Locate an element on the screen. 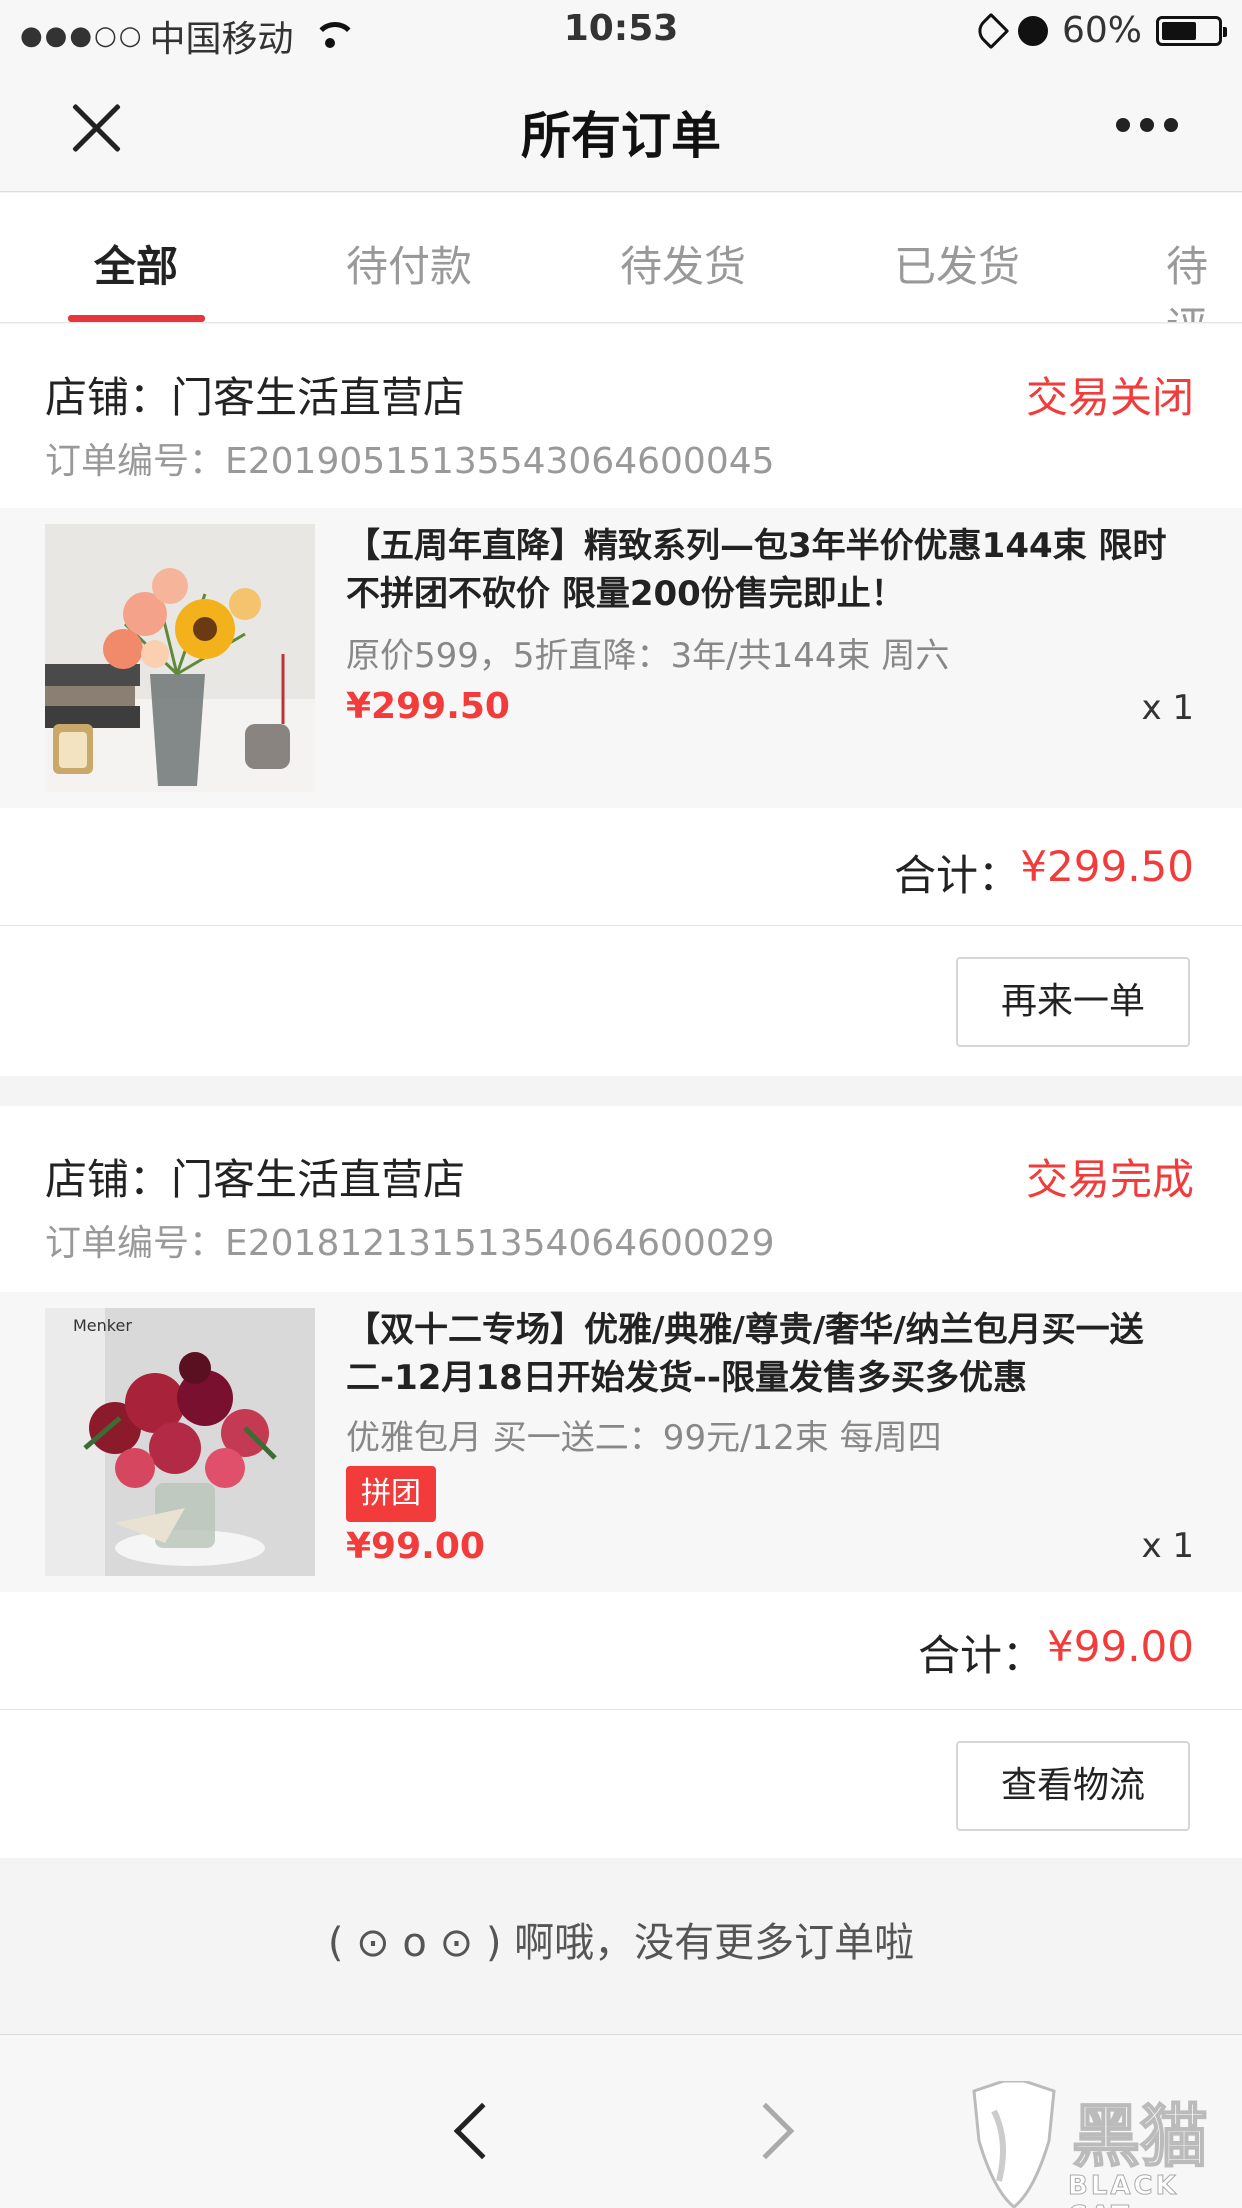 Image resolution: width=1242 pixels, height=2208 pixels. total-value: ¥99.00 is located at coordinates (1120, 1646).